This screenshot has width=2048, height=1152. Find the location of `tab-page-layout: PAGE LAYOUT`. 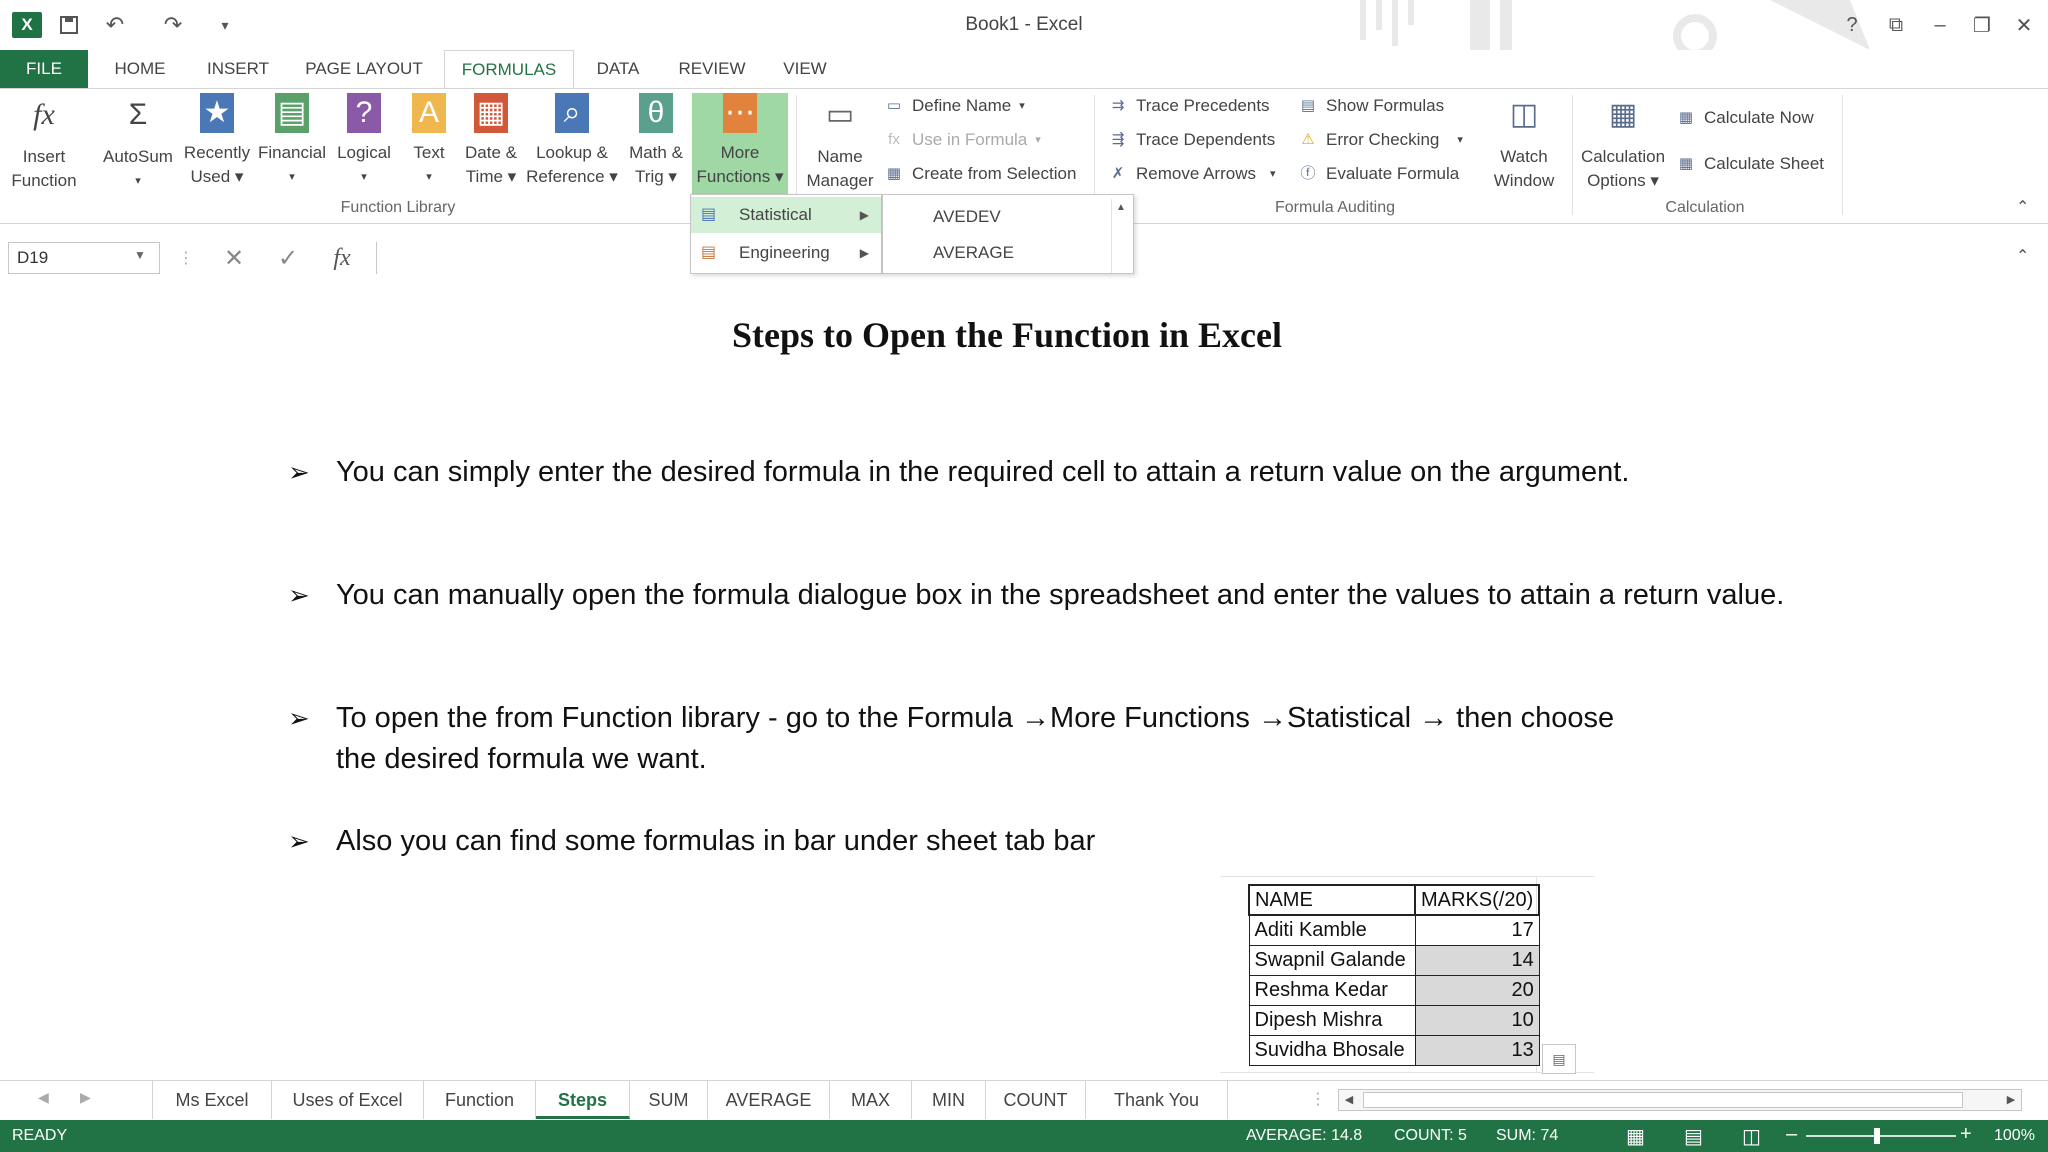

tab-page-layout: PAGE LAYOUT is located at coordinates (364, 69).